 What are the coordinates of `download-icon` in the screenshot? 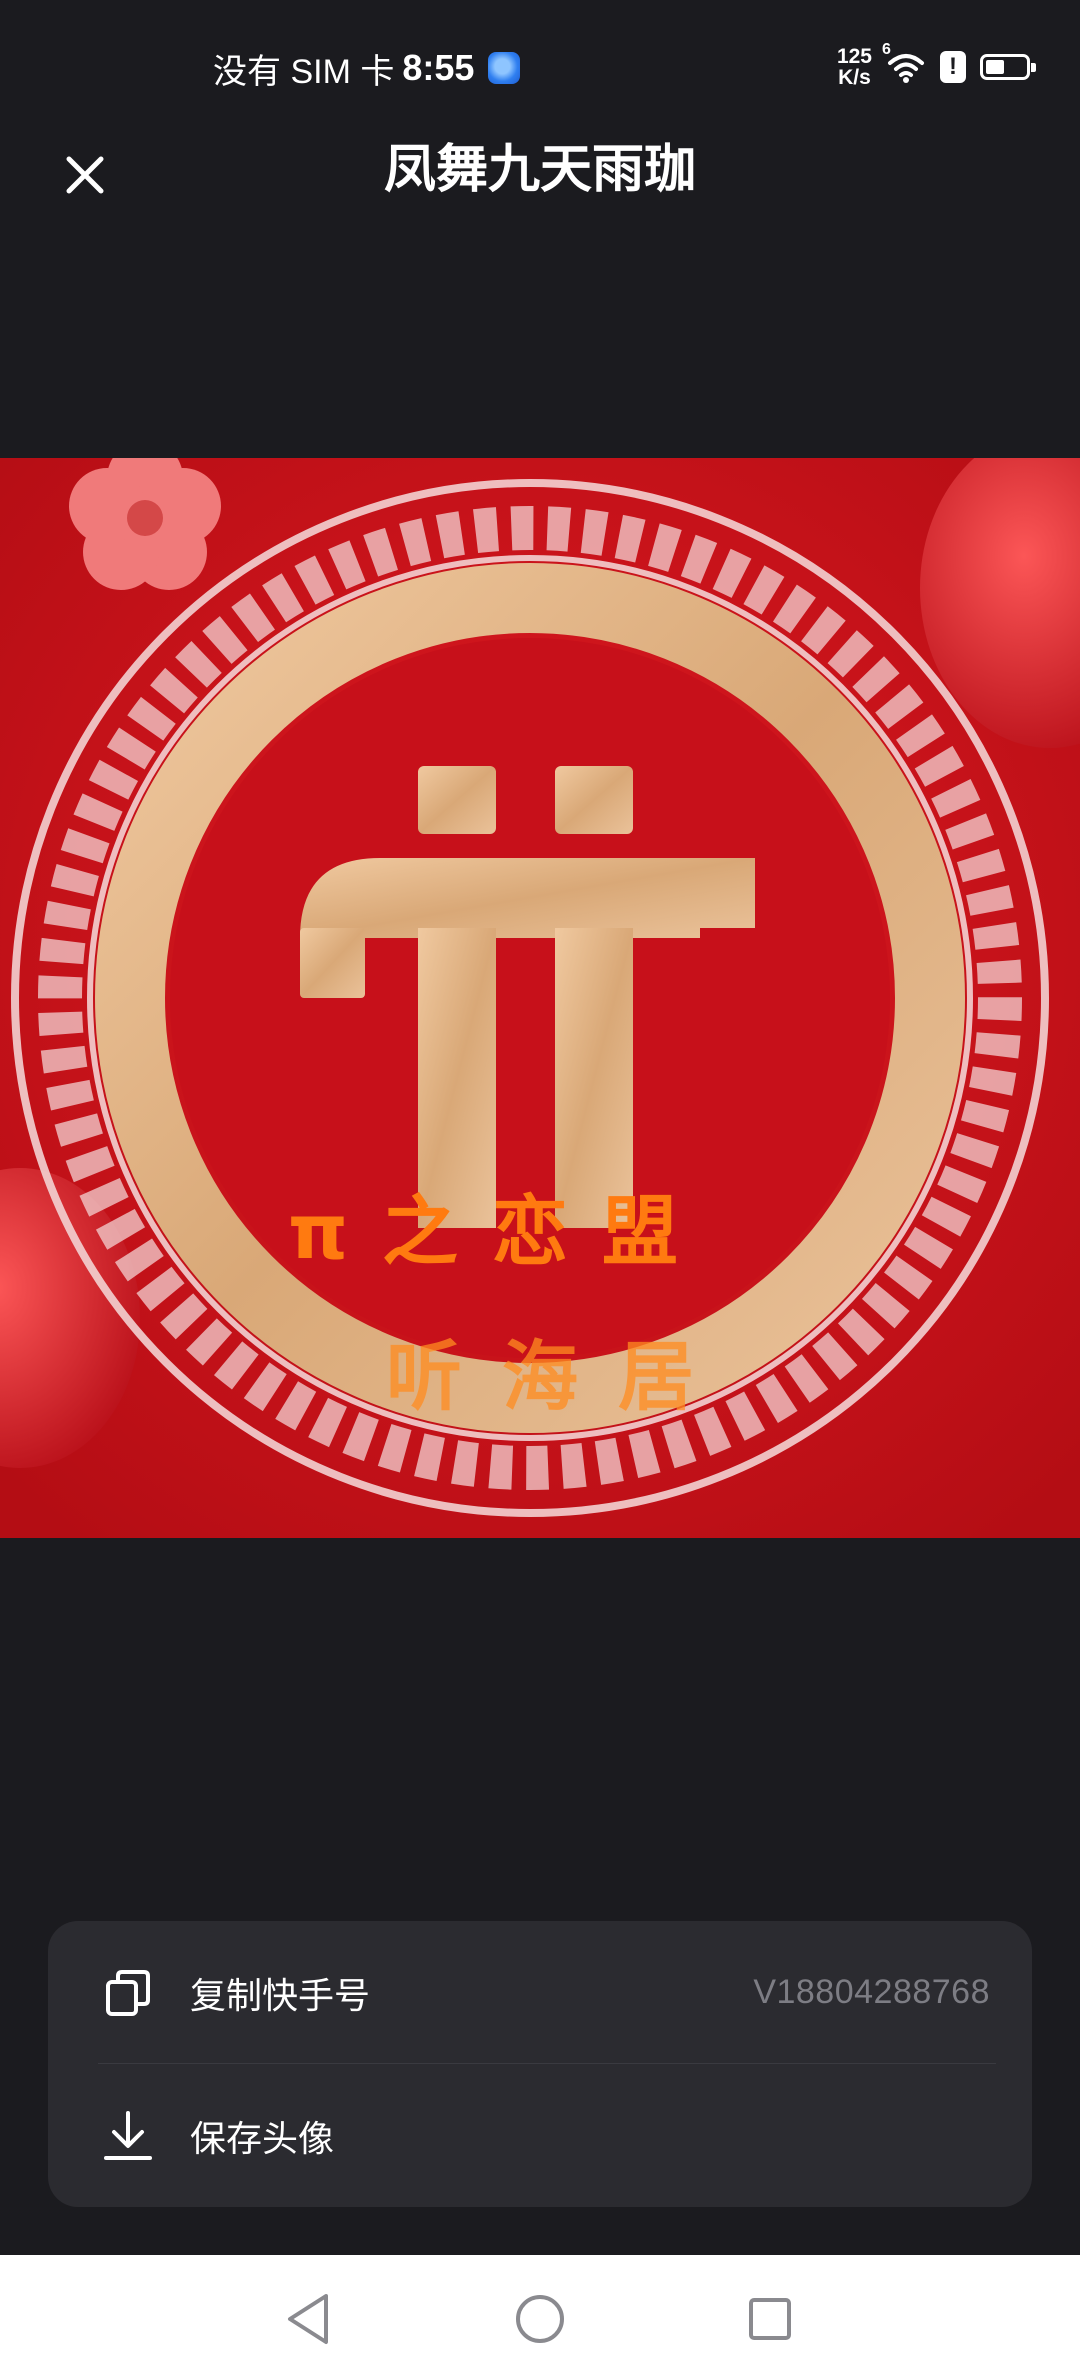 It's located at (128, 2135).